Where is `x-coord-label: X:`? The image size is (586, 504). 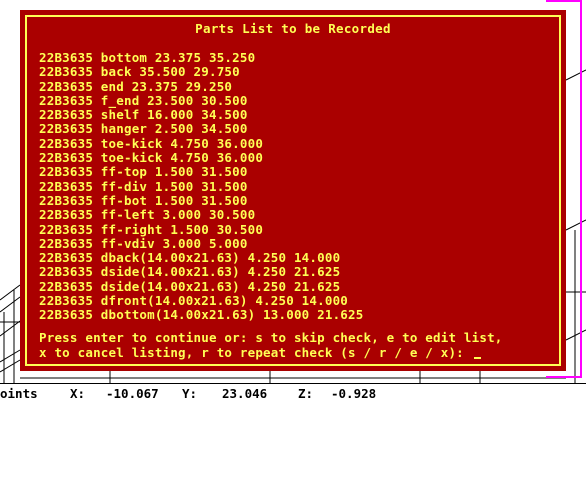
x-coord-label: X: is located at coordinates (78, 393).